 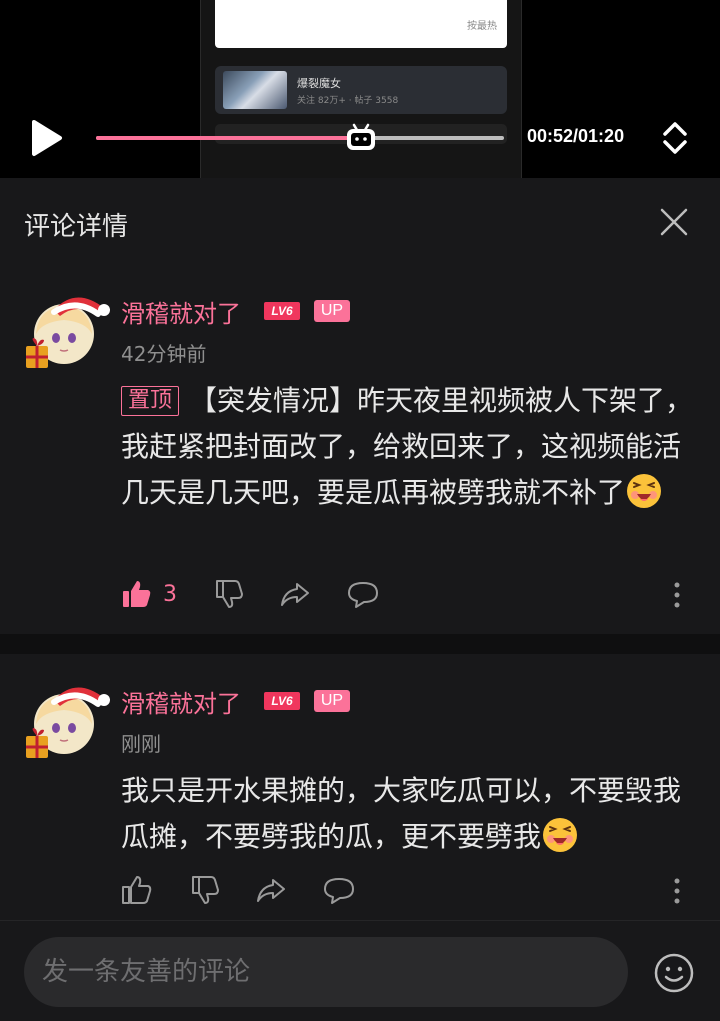 I want to click on fullscreen-toggle-button, so click(x=675, y=138).